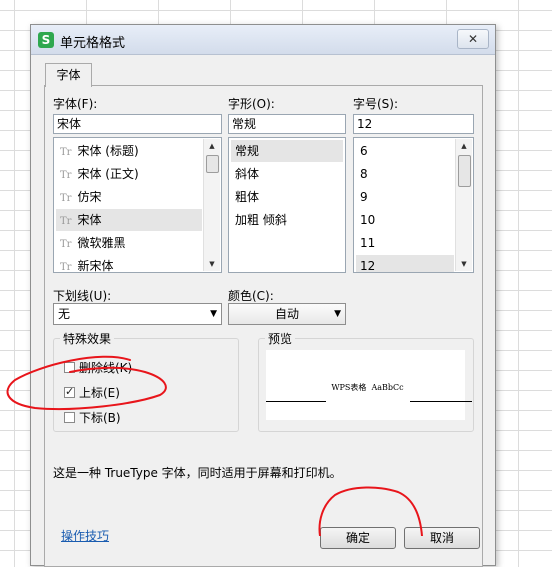 This screenshot has width=552, height=567. Describe the element at coordinates (405, 220) in the screenshot. I see `size-list-item: 10` at that location.